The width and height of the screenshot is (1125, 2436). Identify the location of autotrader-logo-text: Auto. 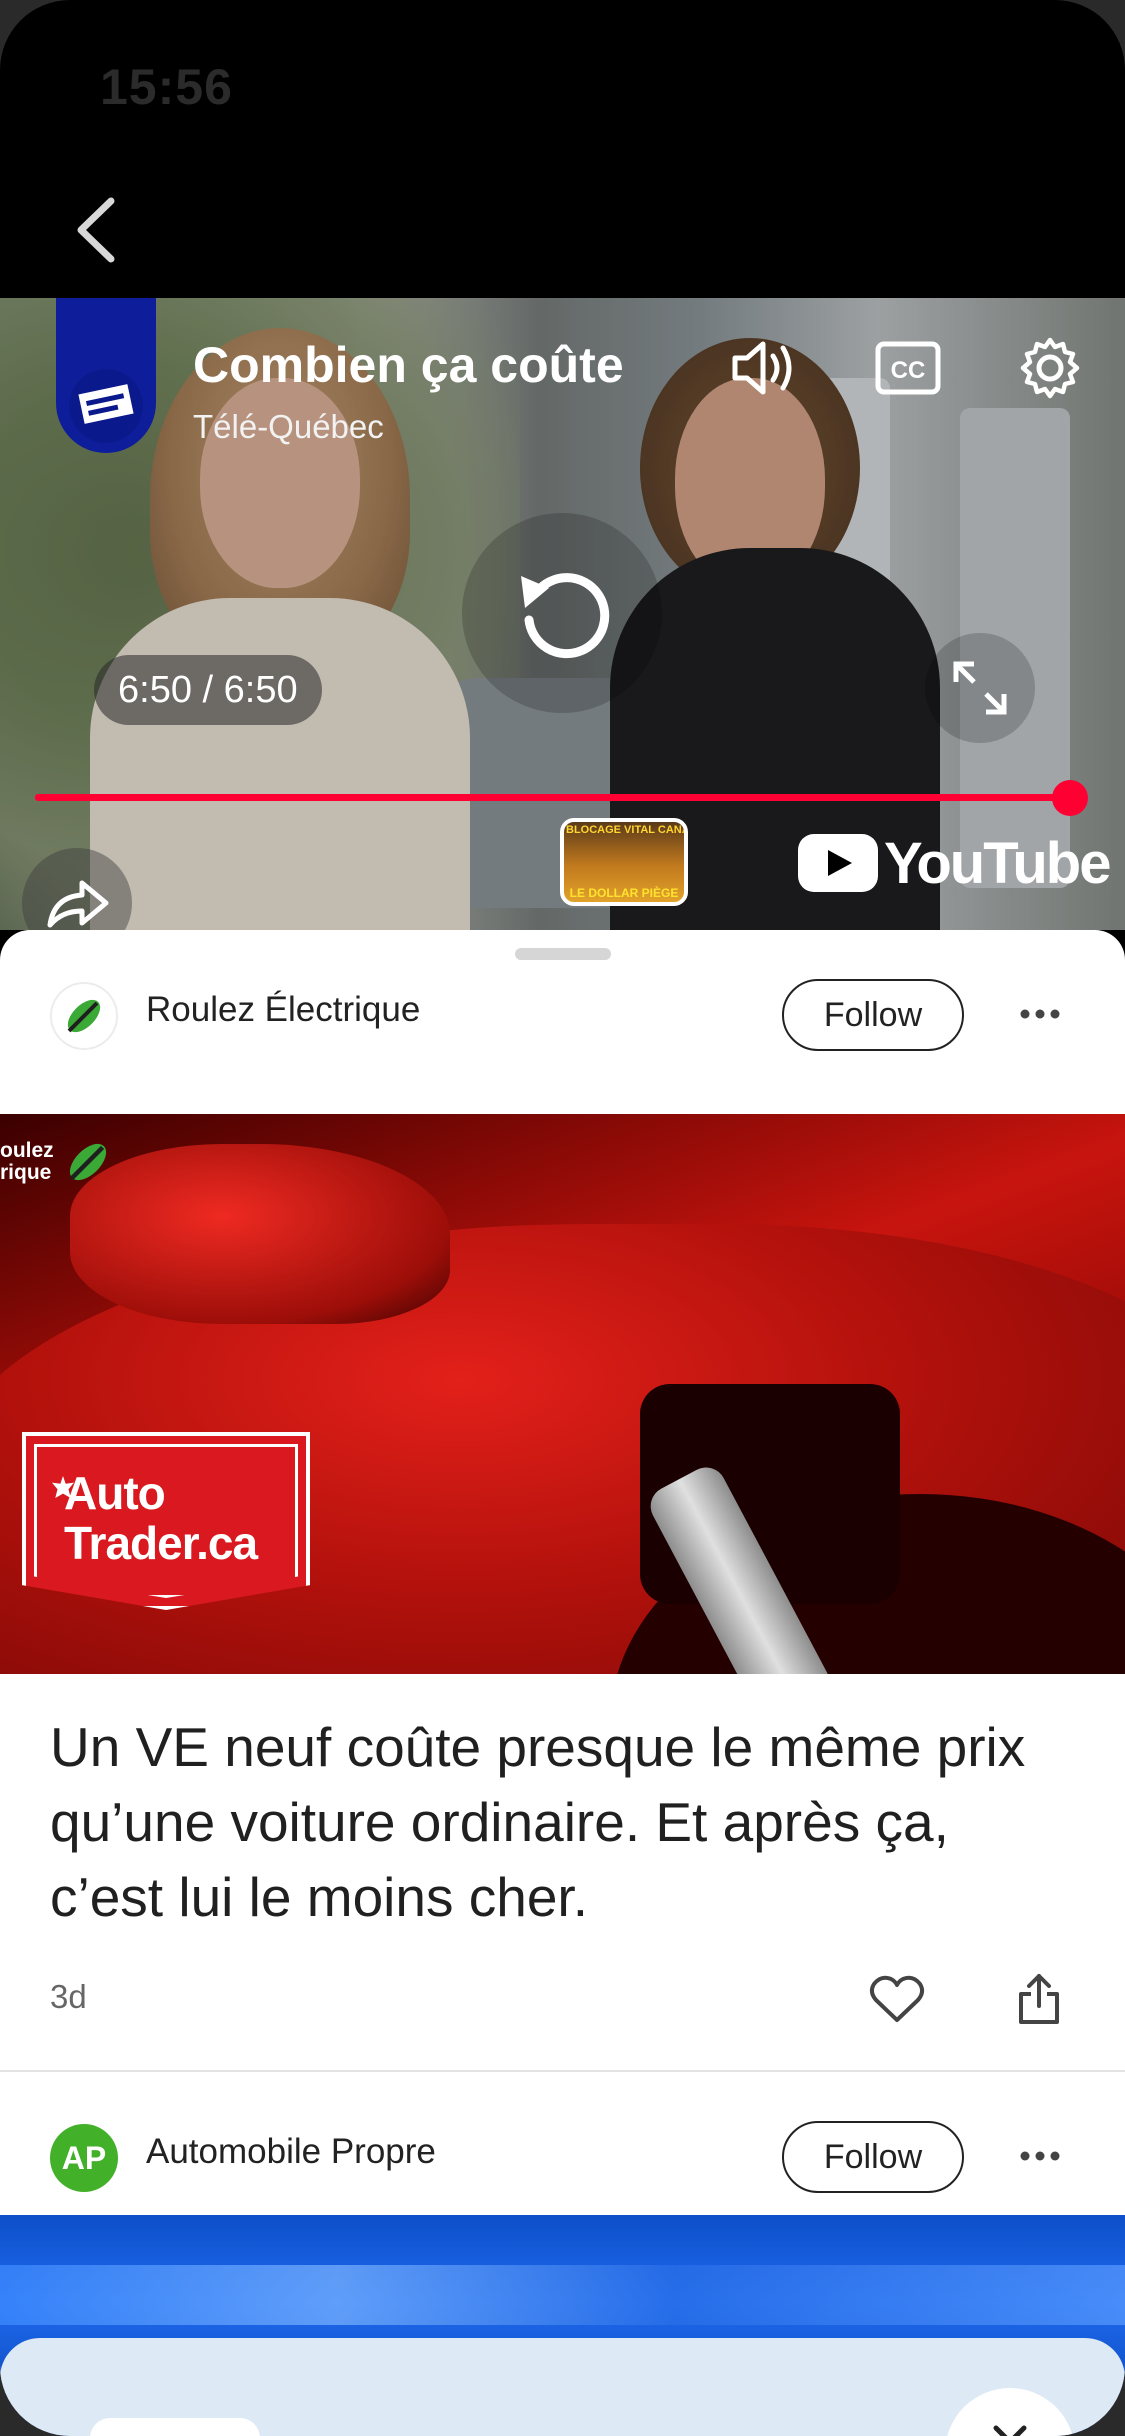
(115, 1493).